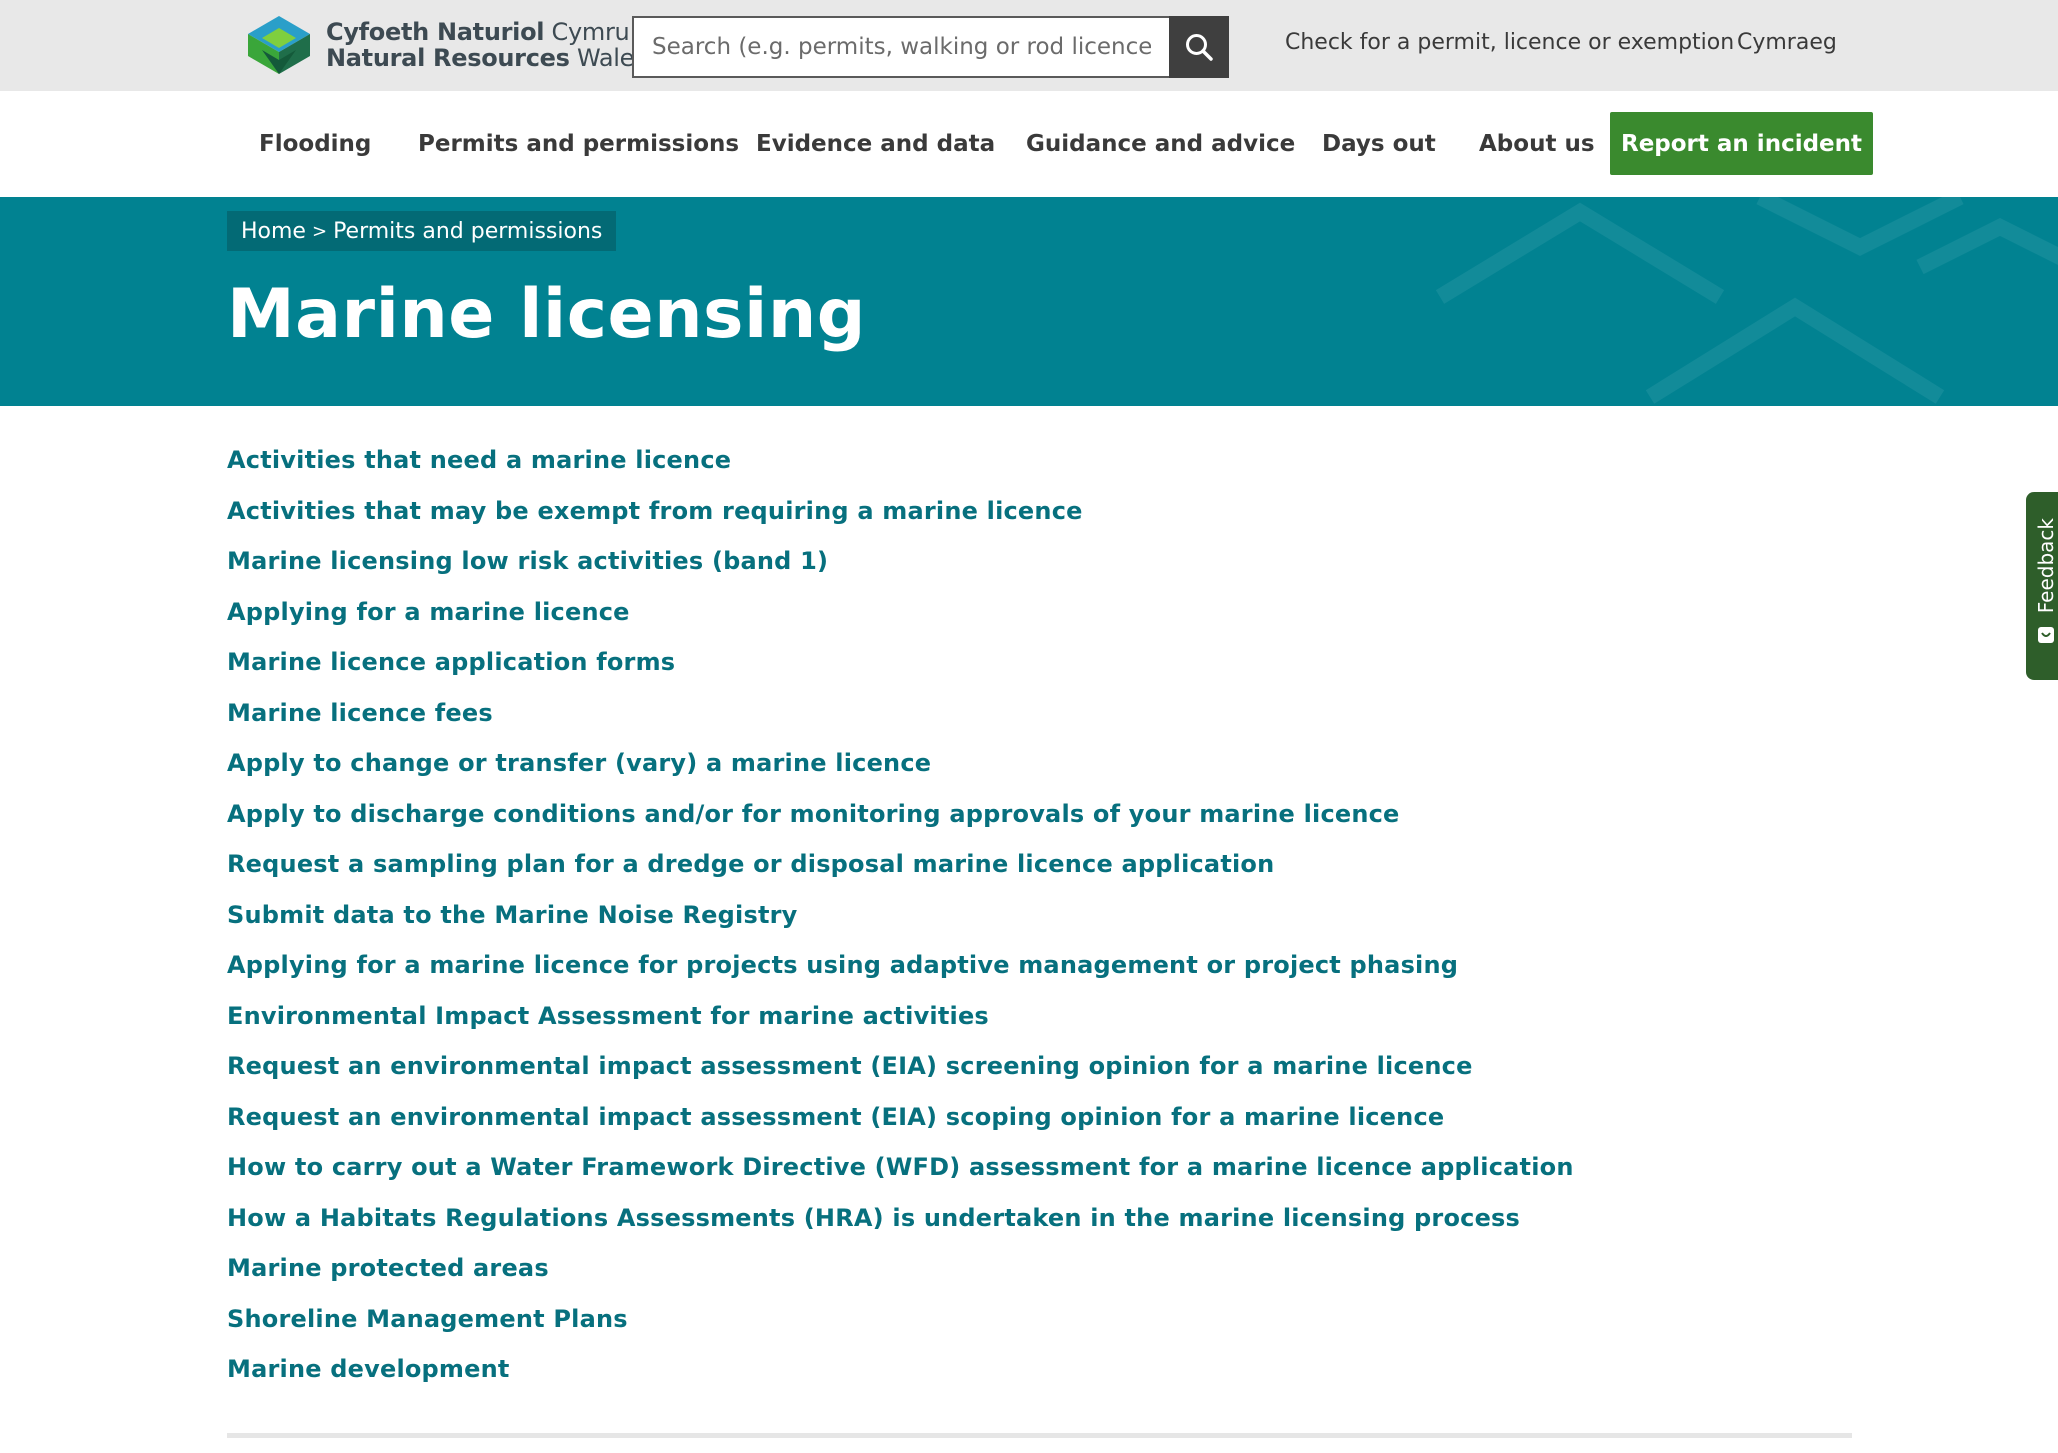  I want to click on link-marine-noise-registry: Submit data to the Marine Noise Registry, so click(512, 915).